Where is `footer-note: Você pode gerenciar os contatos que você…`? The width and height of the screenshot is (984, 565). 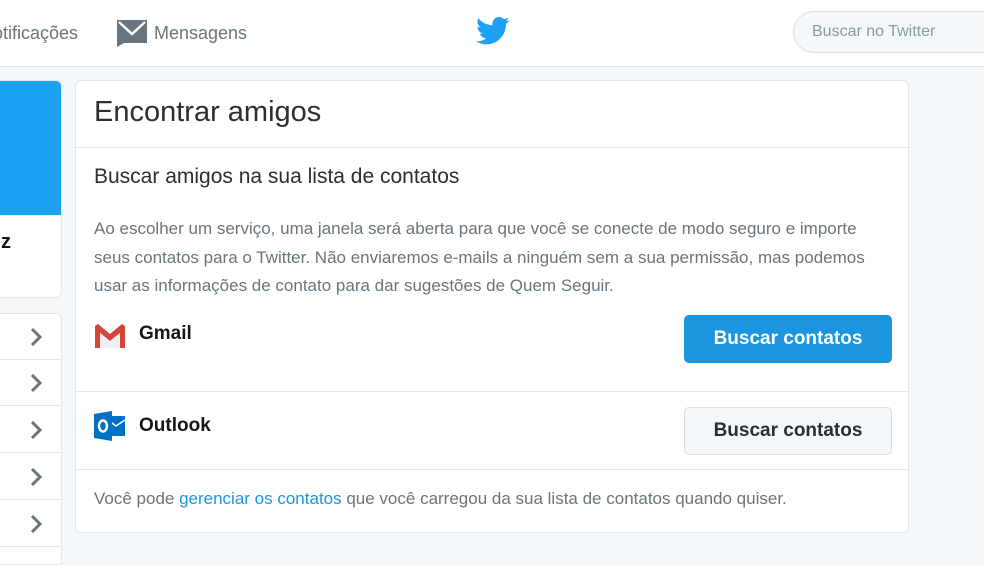 footer-note: Você pode gerenciar os contatos que você… is located at coordinates (440, 499).